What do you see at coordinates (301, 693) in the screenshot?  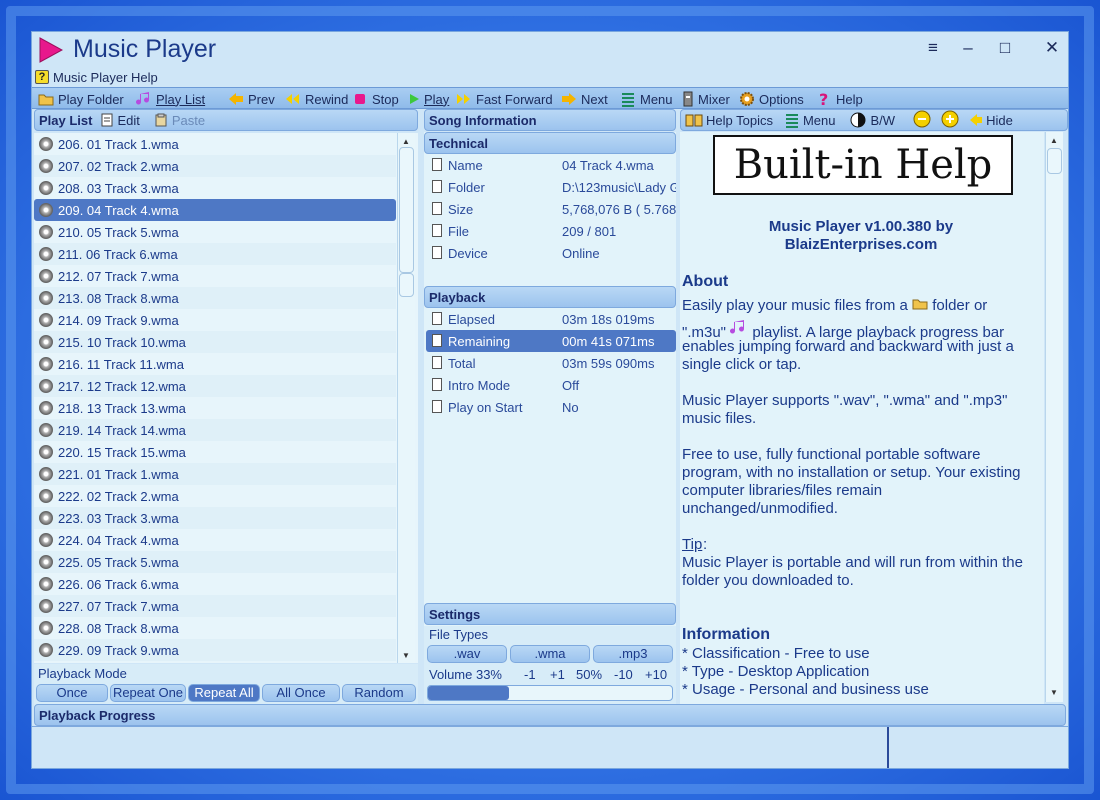 I see `playback-mode-option: All Once` at bounding box center [301, 693].